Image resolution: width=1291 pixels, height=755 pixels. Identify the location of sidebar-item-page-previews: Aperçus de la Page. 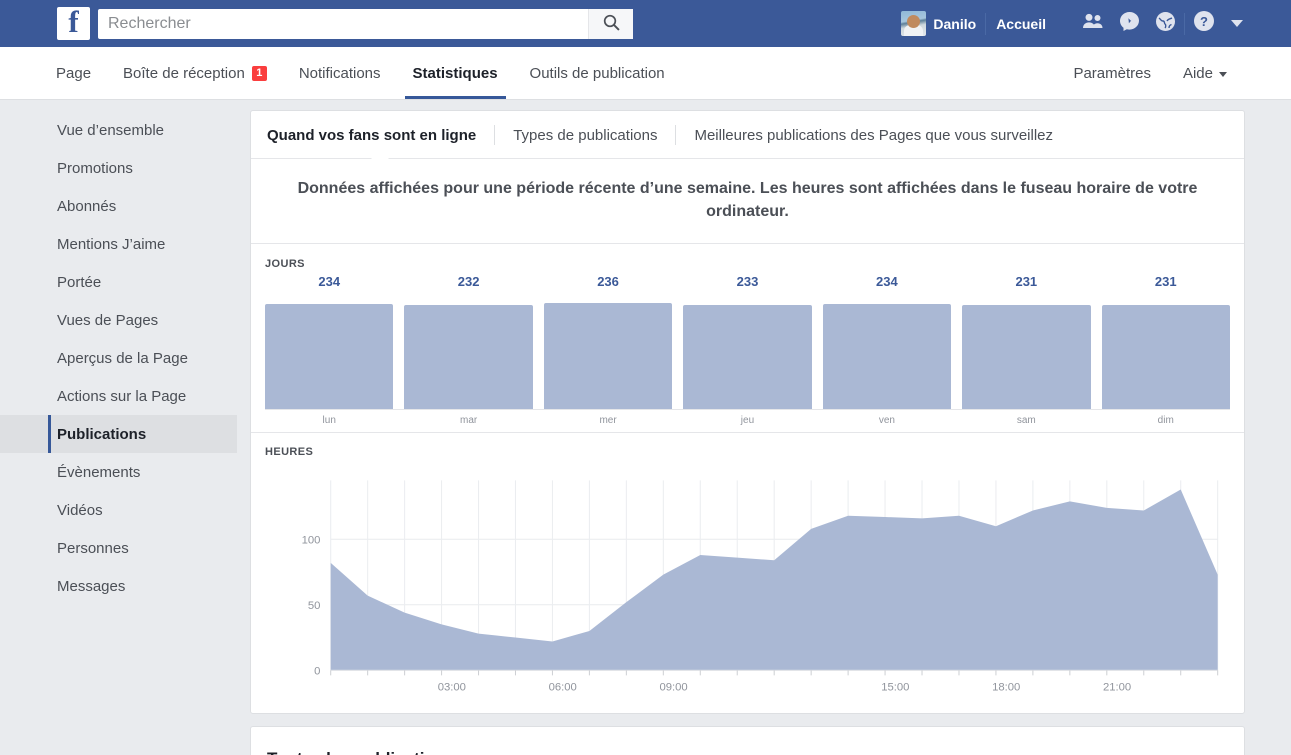
(118, 358).